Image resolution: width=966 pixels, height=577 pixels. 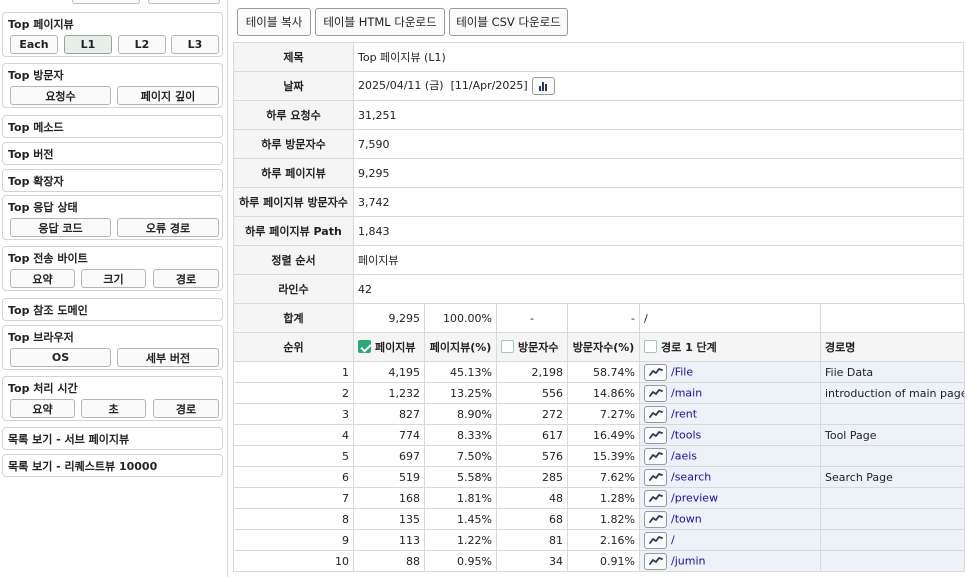 I want to click on row-path-cell: /search, so click(x=730, y=477).